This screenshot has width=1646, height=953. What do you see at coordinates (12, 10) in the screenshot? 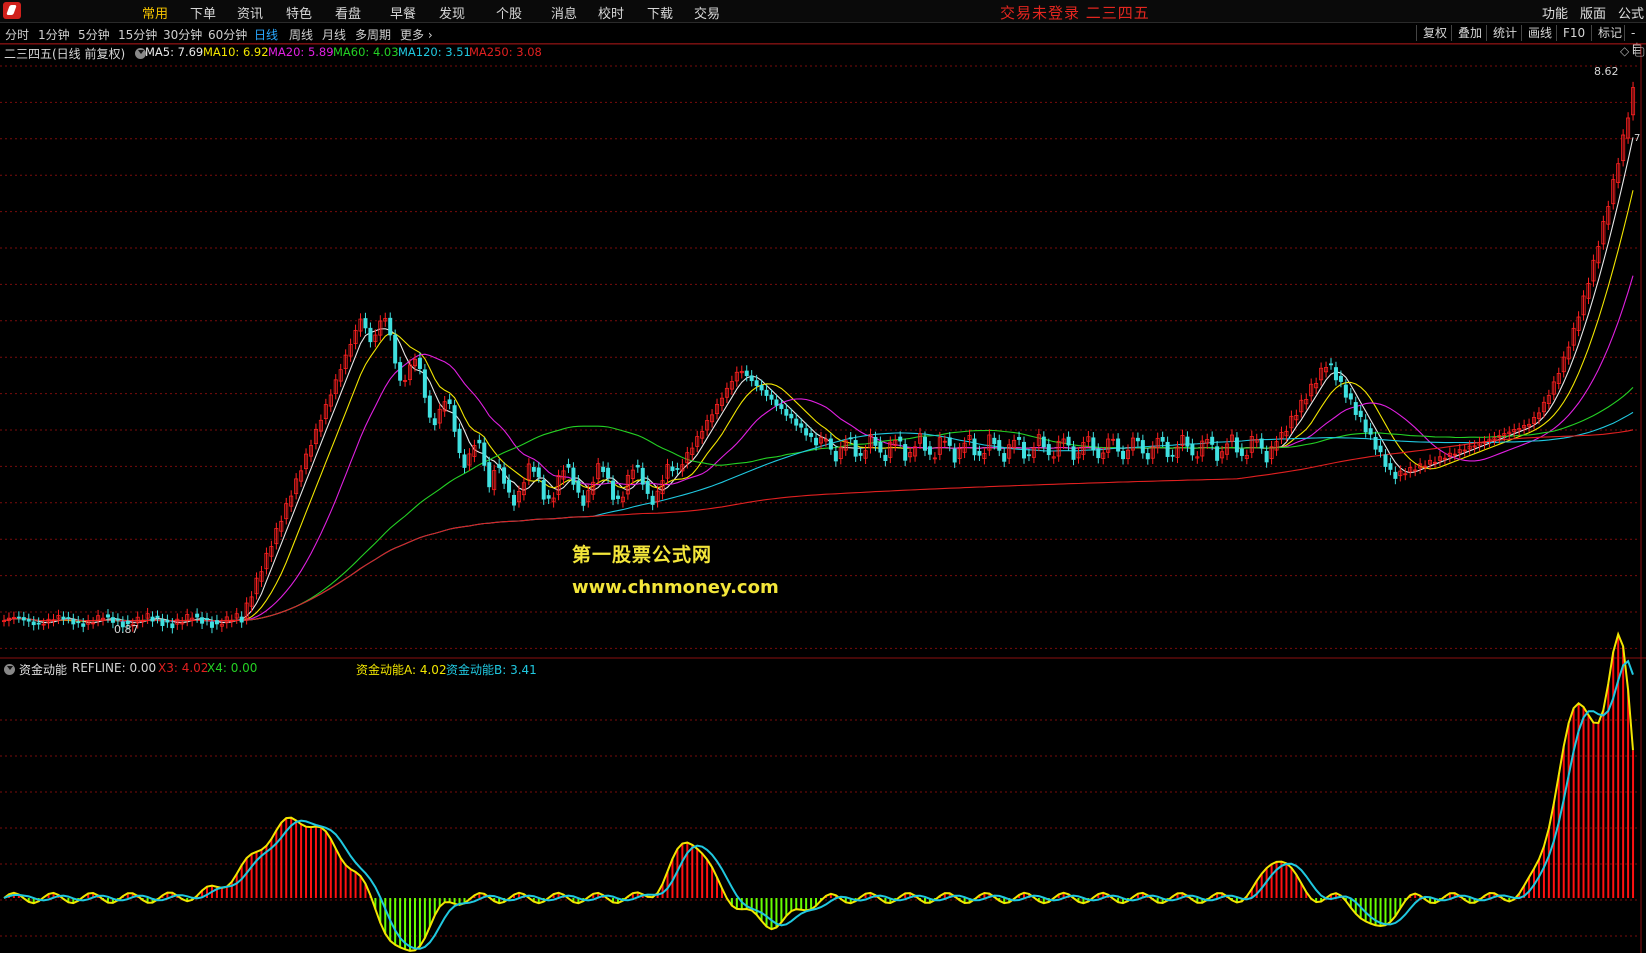
I see `app-logo-icon` at bounding box center [12, 10].